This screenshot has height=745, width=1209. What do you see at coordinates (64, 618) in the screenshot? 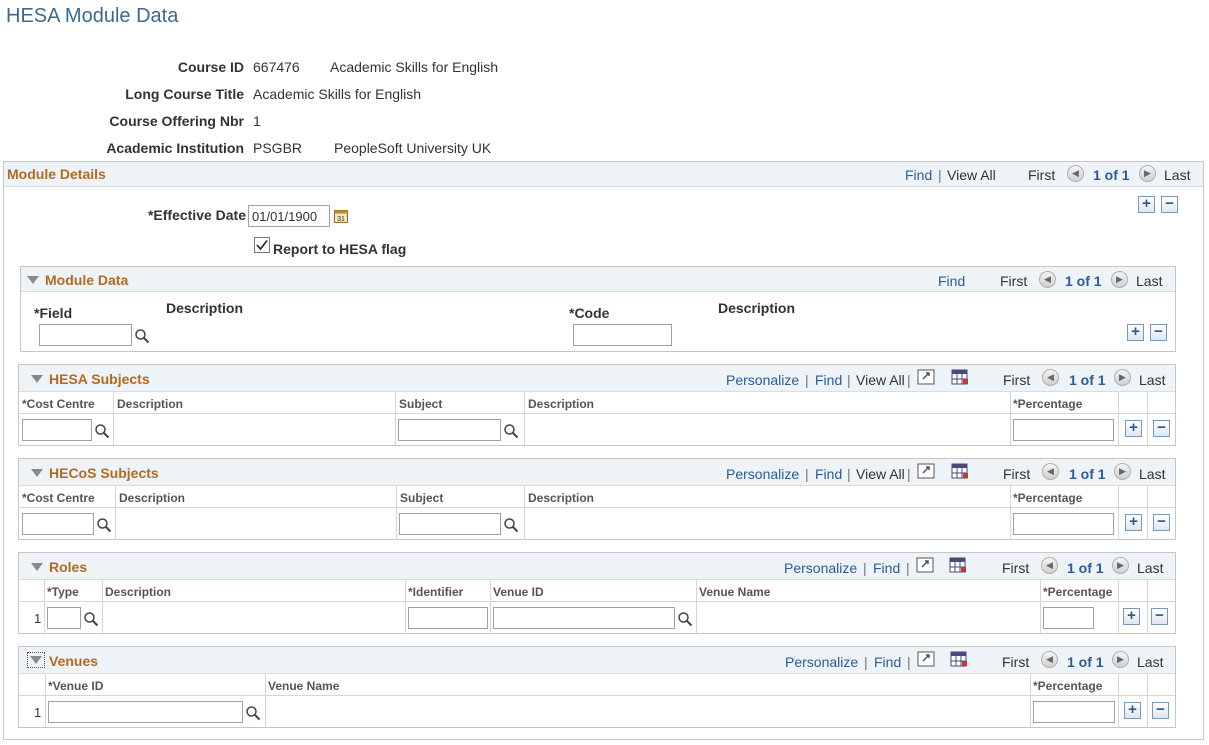
I see `roles-type-input` at bounding box center [64, 618].